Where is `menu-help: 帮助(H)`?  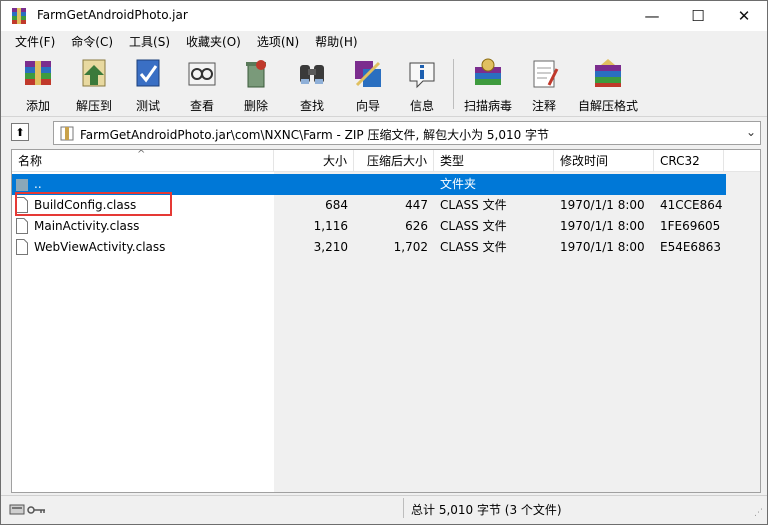
menu-help: 帮助(H) is located at coordinates (336, 41).